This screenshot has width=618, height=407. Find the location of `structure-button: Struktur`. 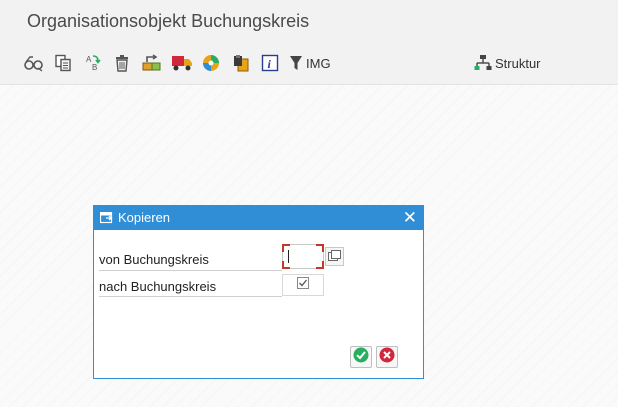

structure-button: Struktur is located at coordinates (522, 63).